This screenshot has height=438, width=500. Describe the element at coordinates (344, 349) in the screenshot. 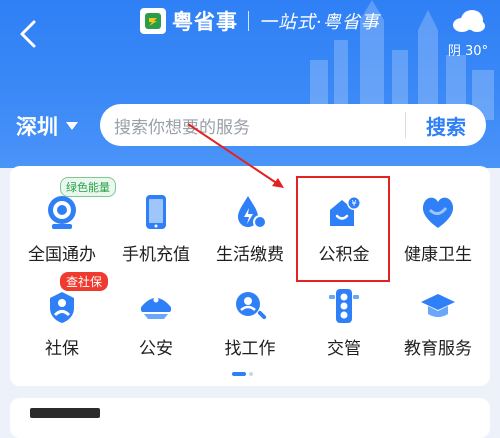

I see `service-label: 交管` at that location.